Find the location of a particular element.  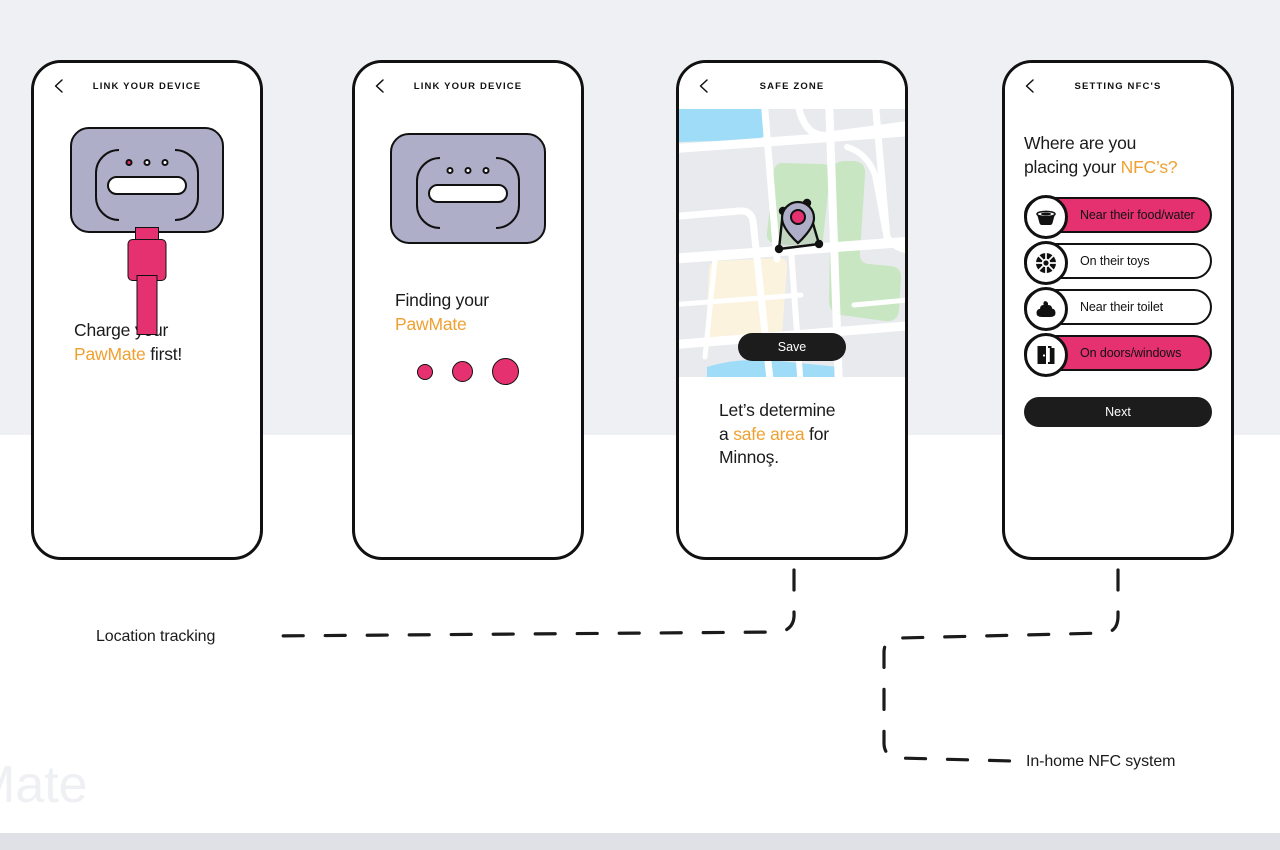

caption-line-1: Finding your is located at coordinates (442, 300).